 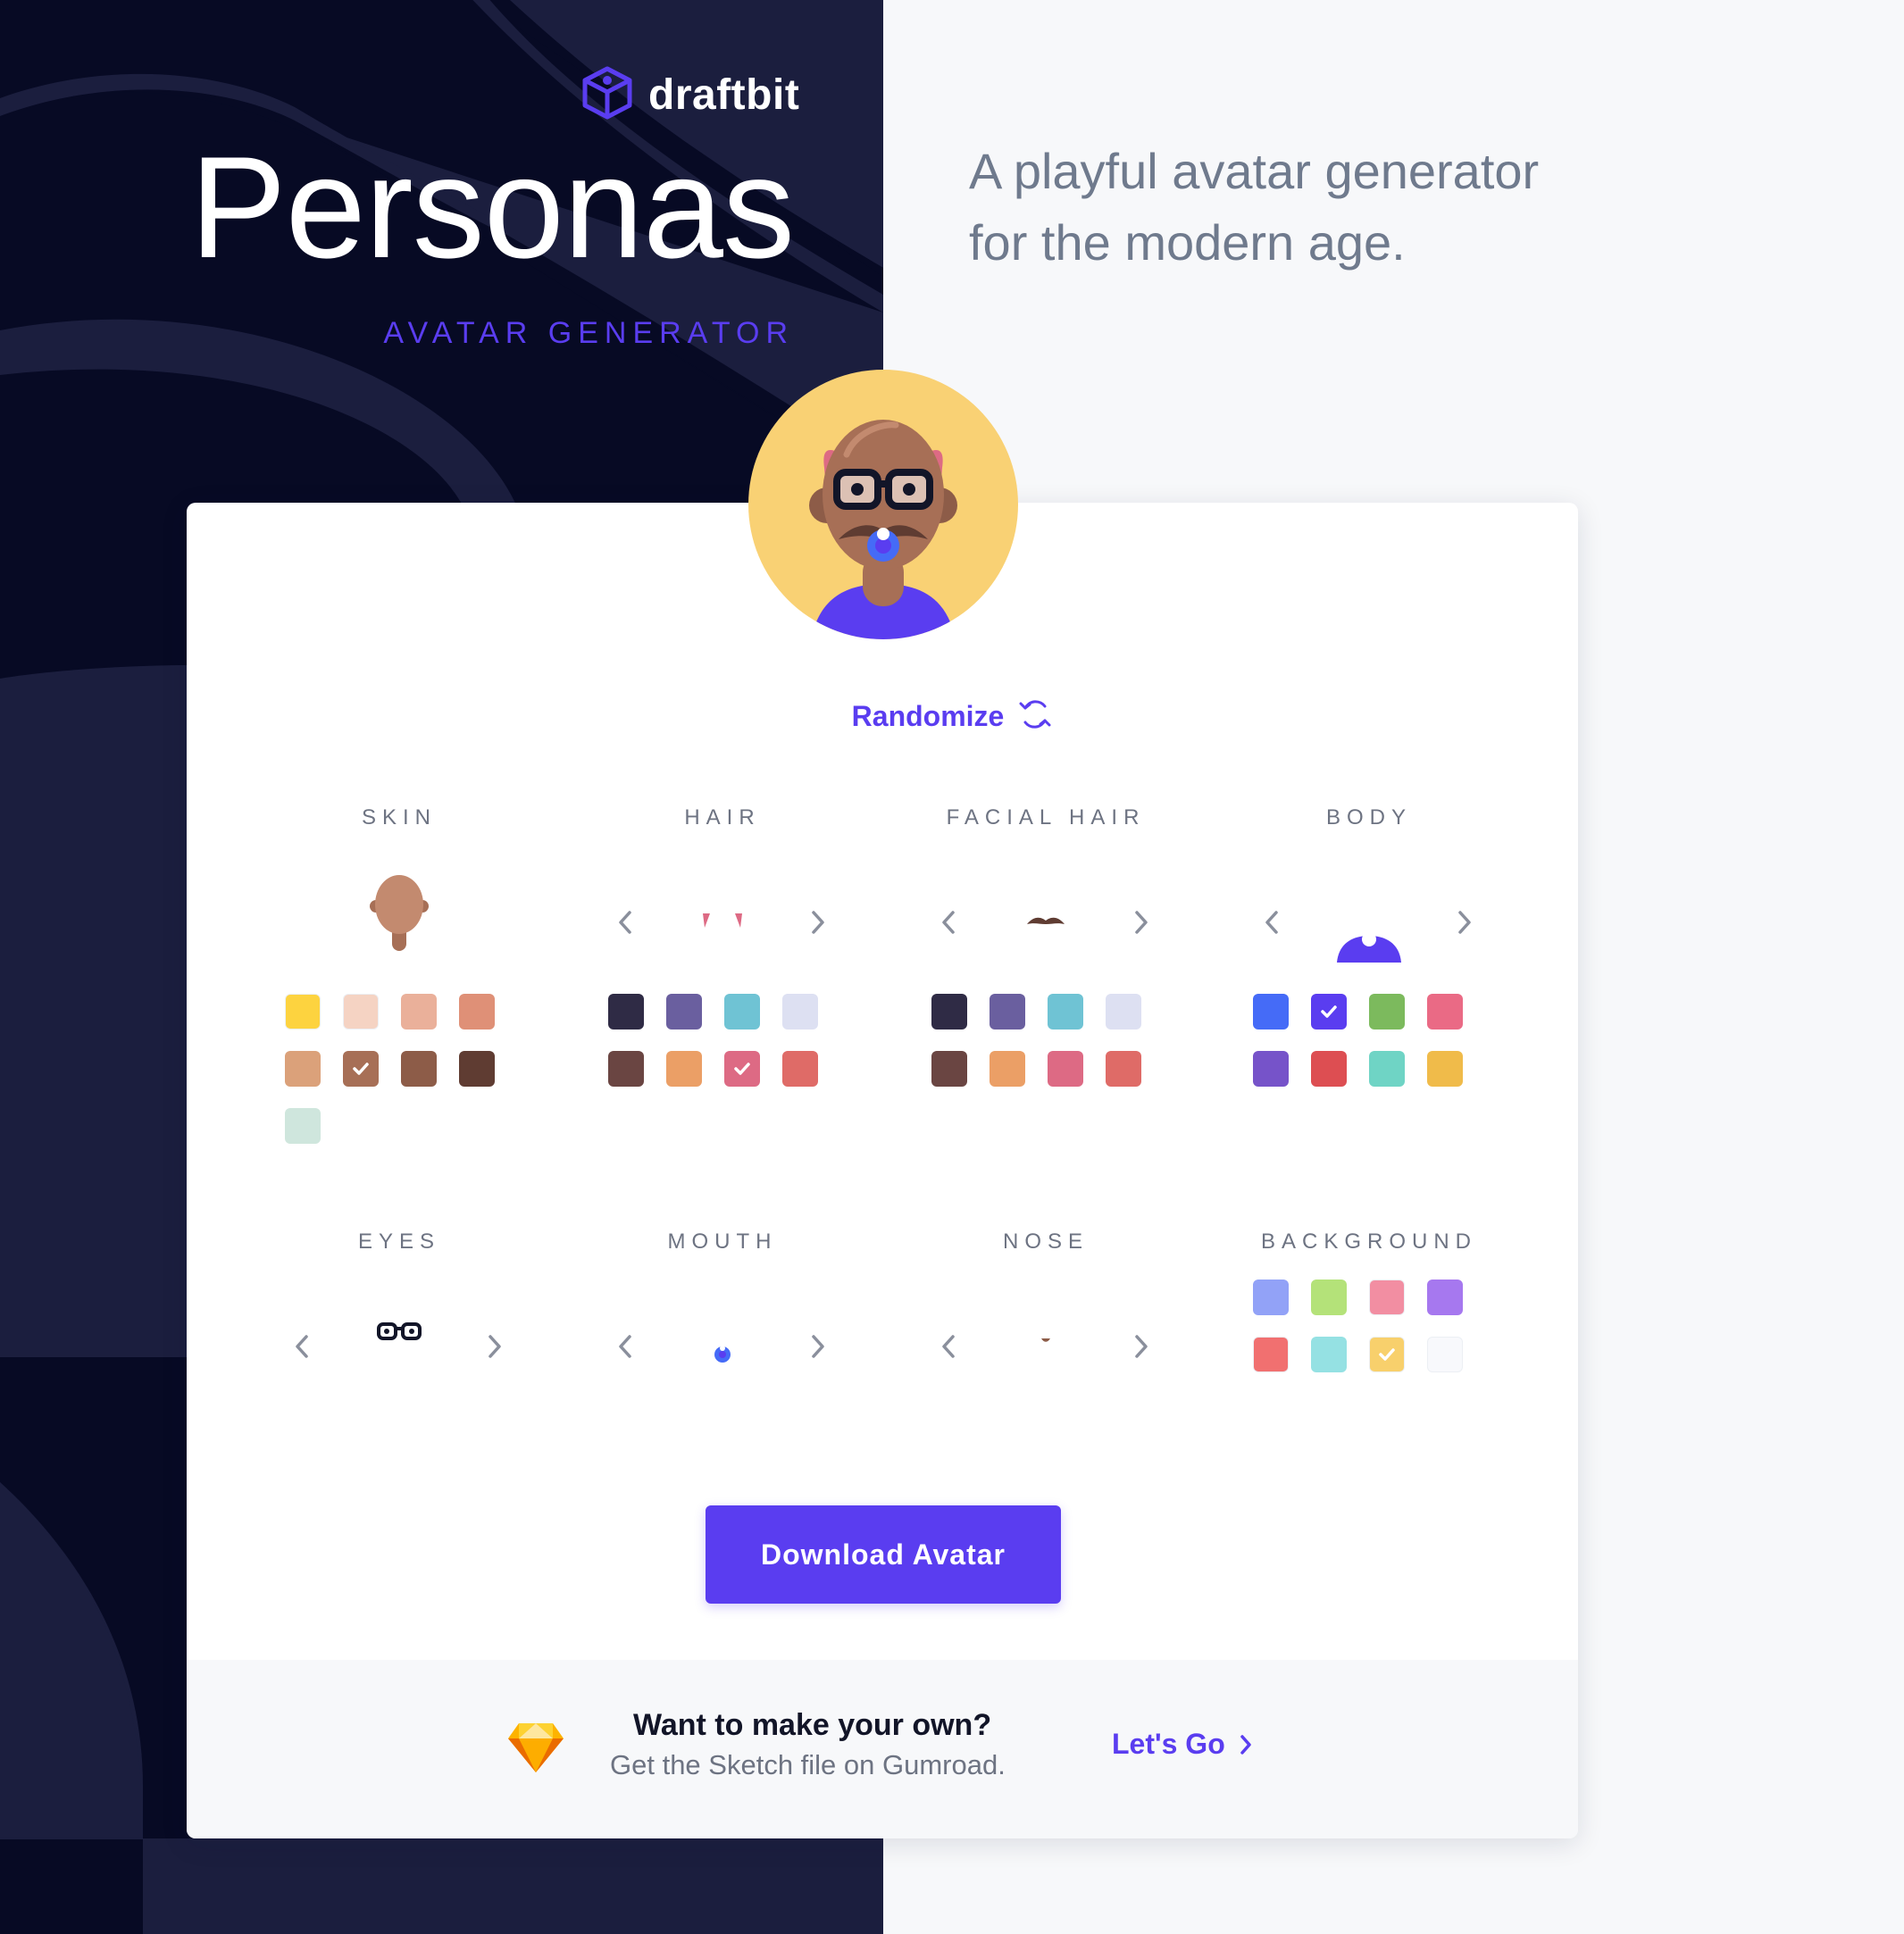 I want to click on download-avatar-button: Download Avatar, so click(x=883, y=1554).